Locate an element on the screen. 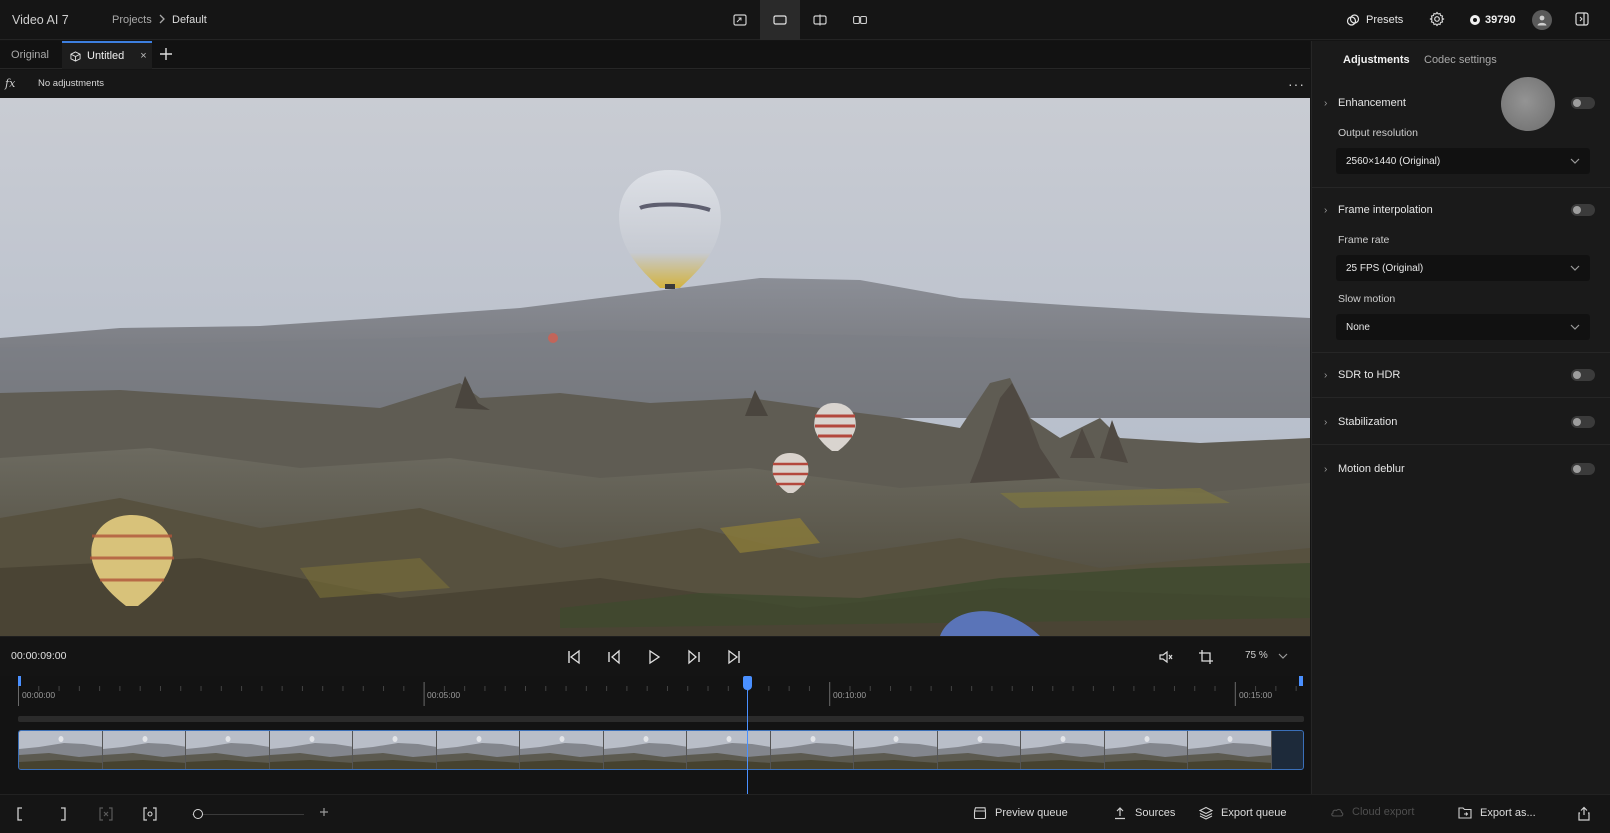  credits-badge: 39790 is located at coordinates (1492, 20).